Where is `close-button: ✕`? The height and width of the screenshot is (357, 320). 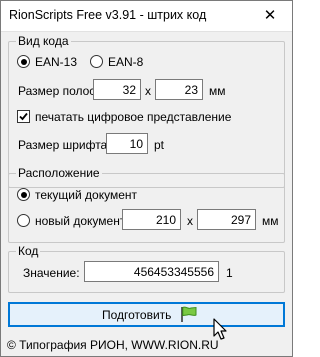
close-button: ✕ is located at coordinates (270, 16).